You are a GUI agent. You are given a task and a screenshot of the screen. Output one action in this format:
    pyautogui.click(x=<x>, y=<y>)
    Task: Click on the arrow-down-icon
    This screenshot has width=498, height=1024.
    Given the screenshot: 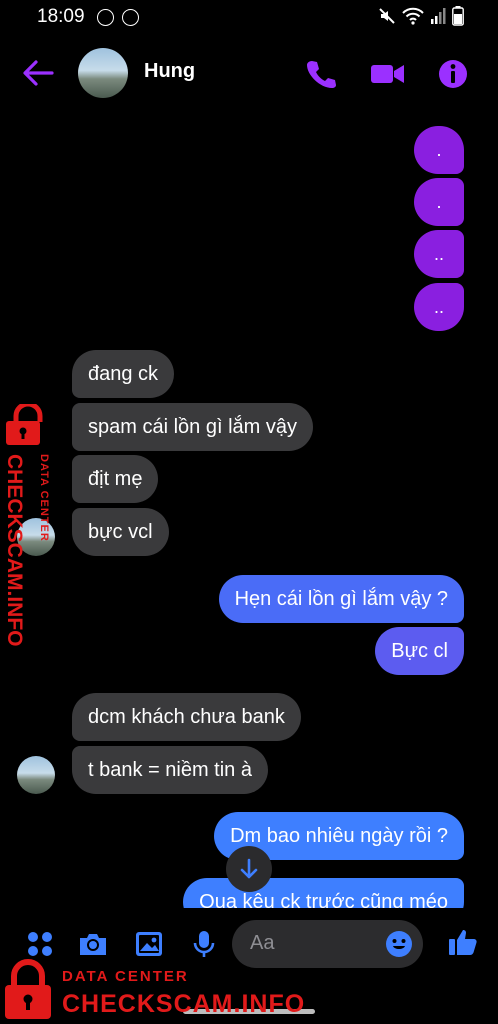 What is the action you would take?
    pyautogui.click(x=249, y=868)
    